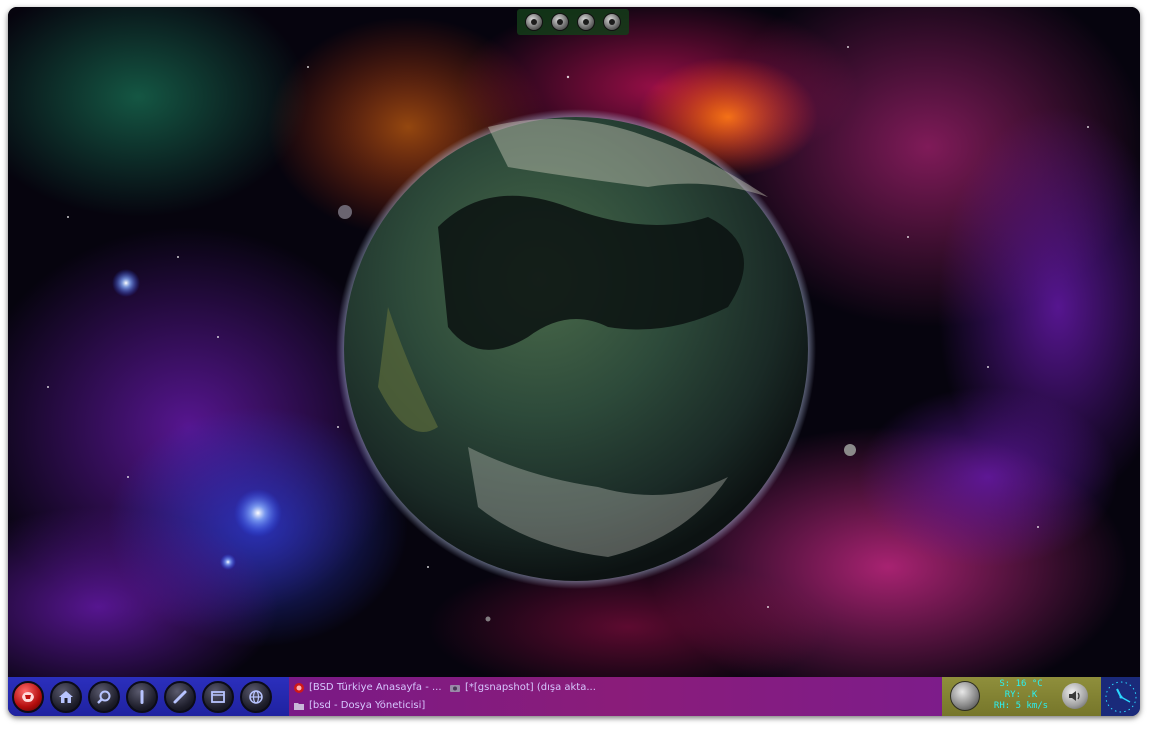  I want to click on weather-temperature: S: 16 °C, so click(1021, 684).